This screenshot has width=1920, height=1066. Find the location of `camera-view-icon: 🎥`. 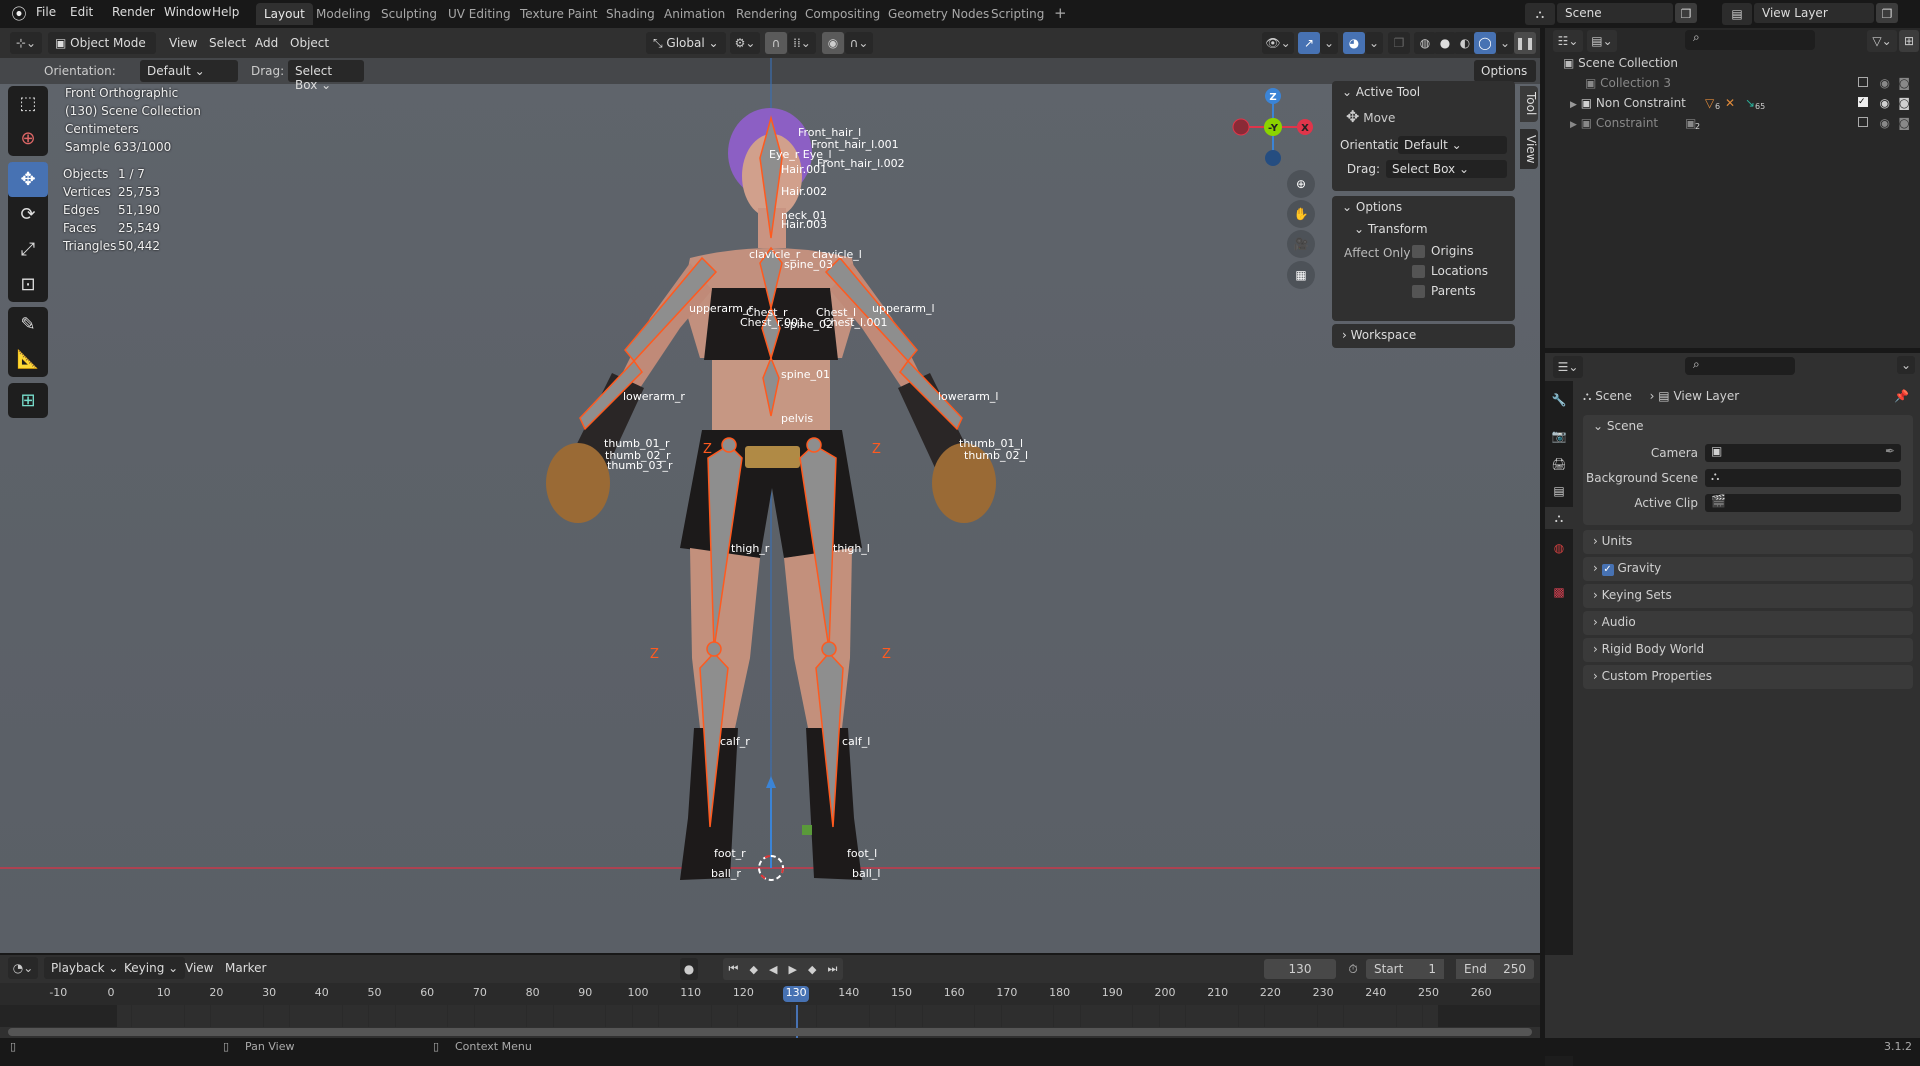

camera-view-icon: 🎥 is located at coordinates (1301, 244).